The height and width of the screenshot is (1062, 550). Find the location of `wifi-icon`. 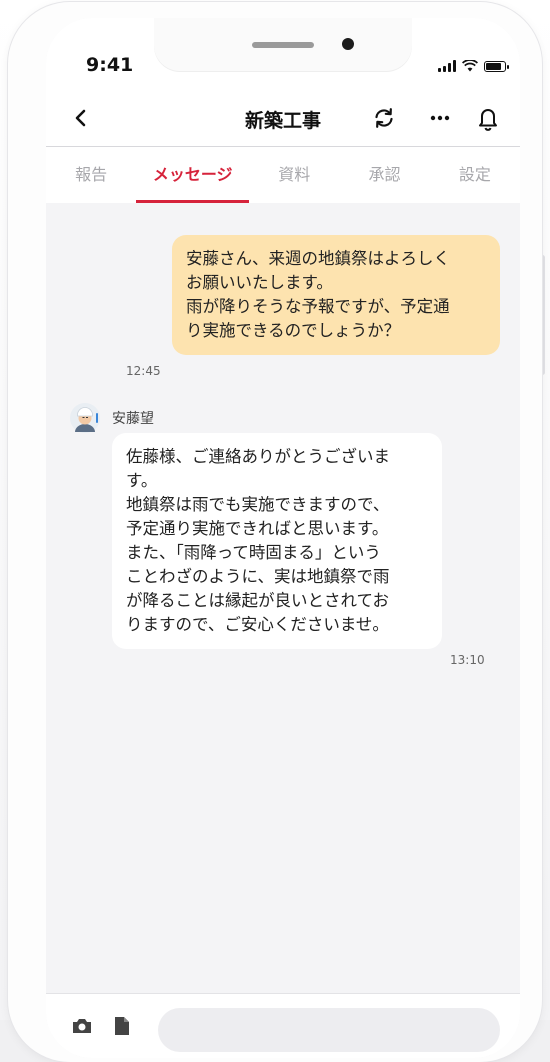

wifi-icon is located at coordinates (470, 66).